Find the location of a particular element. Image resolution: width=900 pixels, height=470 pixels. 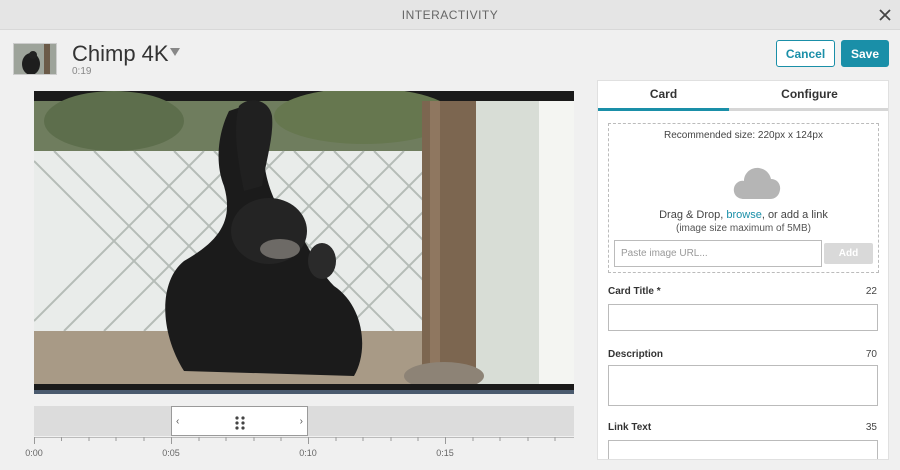

timeline-track: ‹ › is located at coordinates (304, 421).